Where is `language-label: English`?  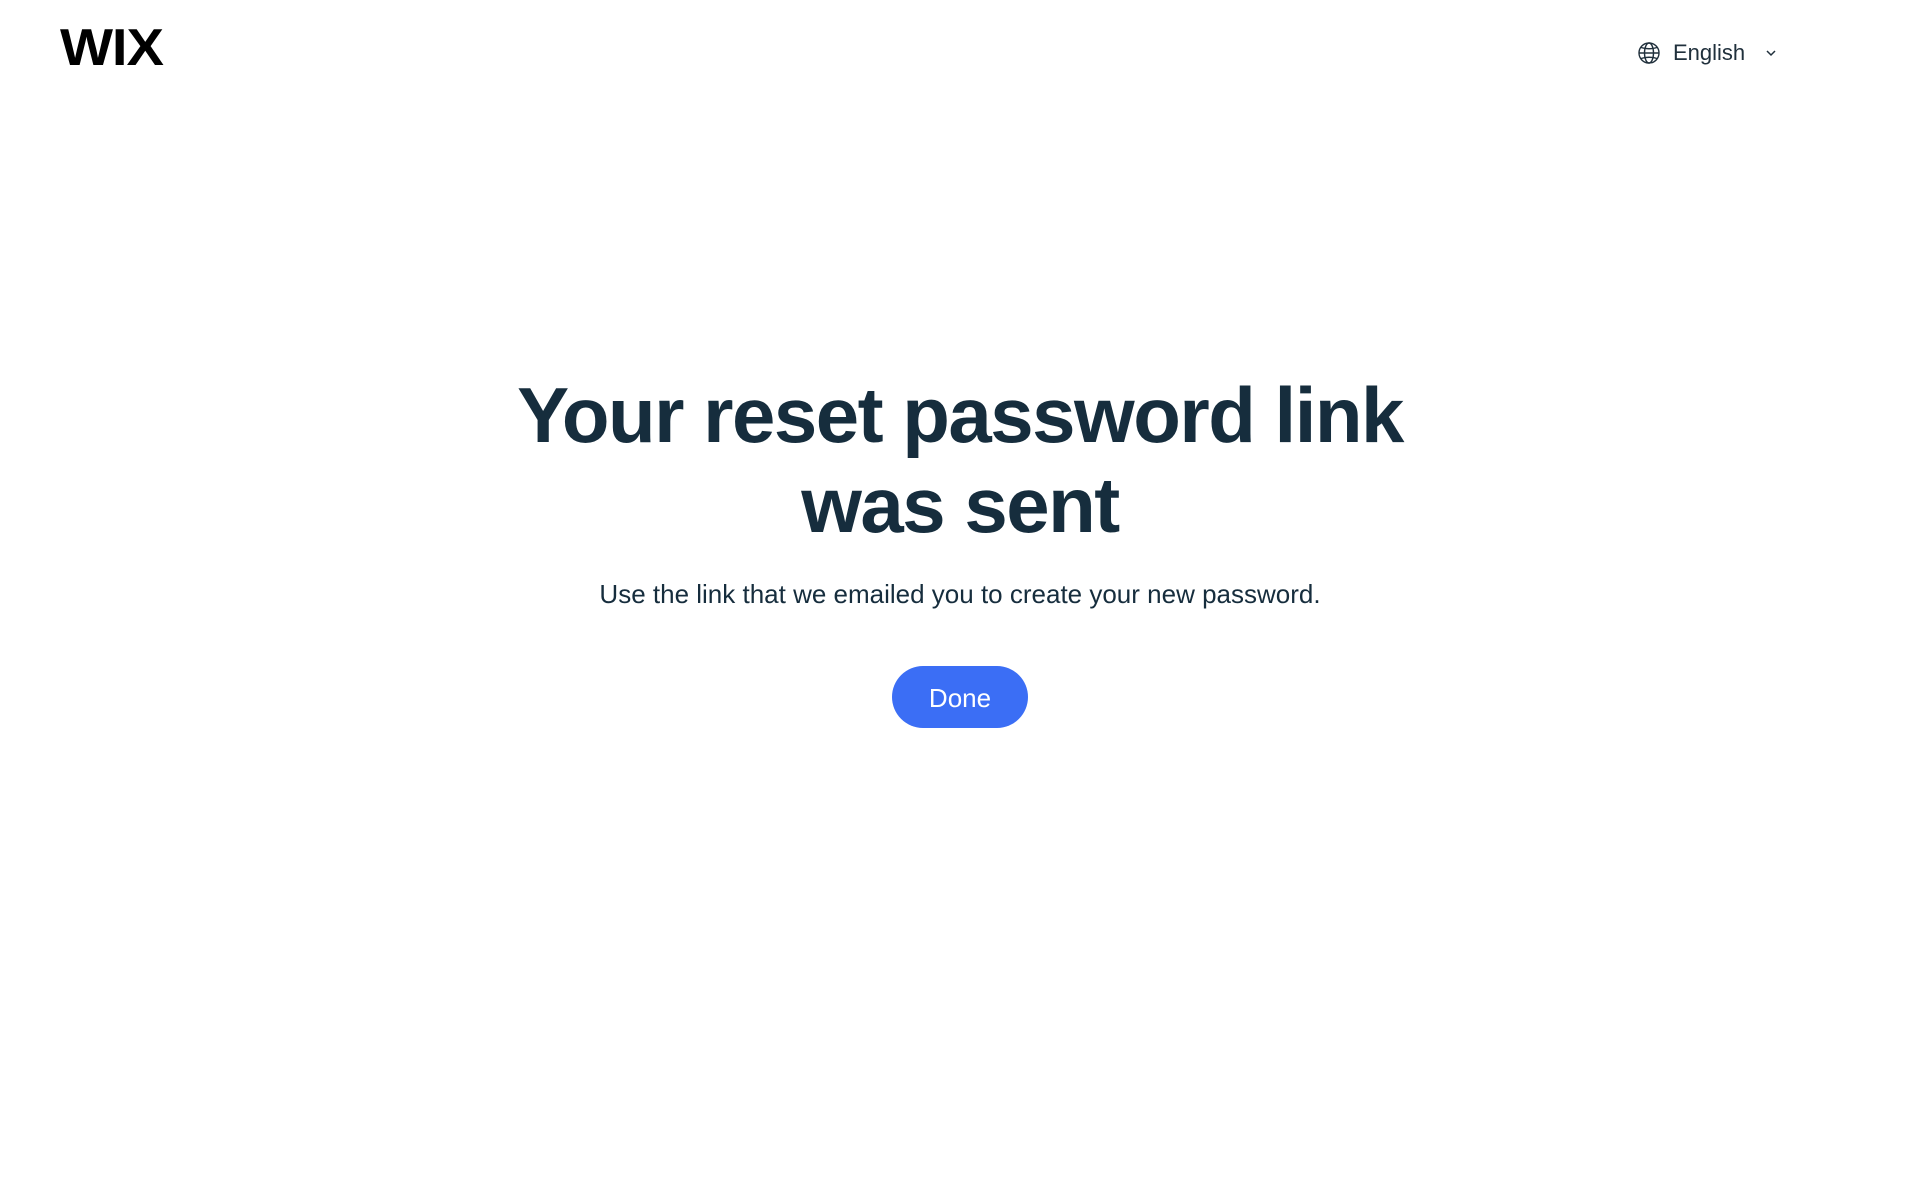 language-label: English is located at coordinates (1709, 52).